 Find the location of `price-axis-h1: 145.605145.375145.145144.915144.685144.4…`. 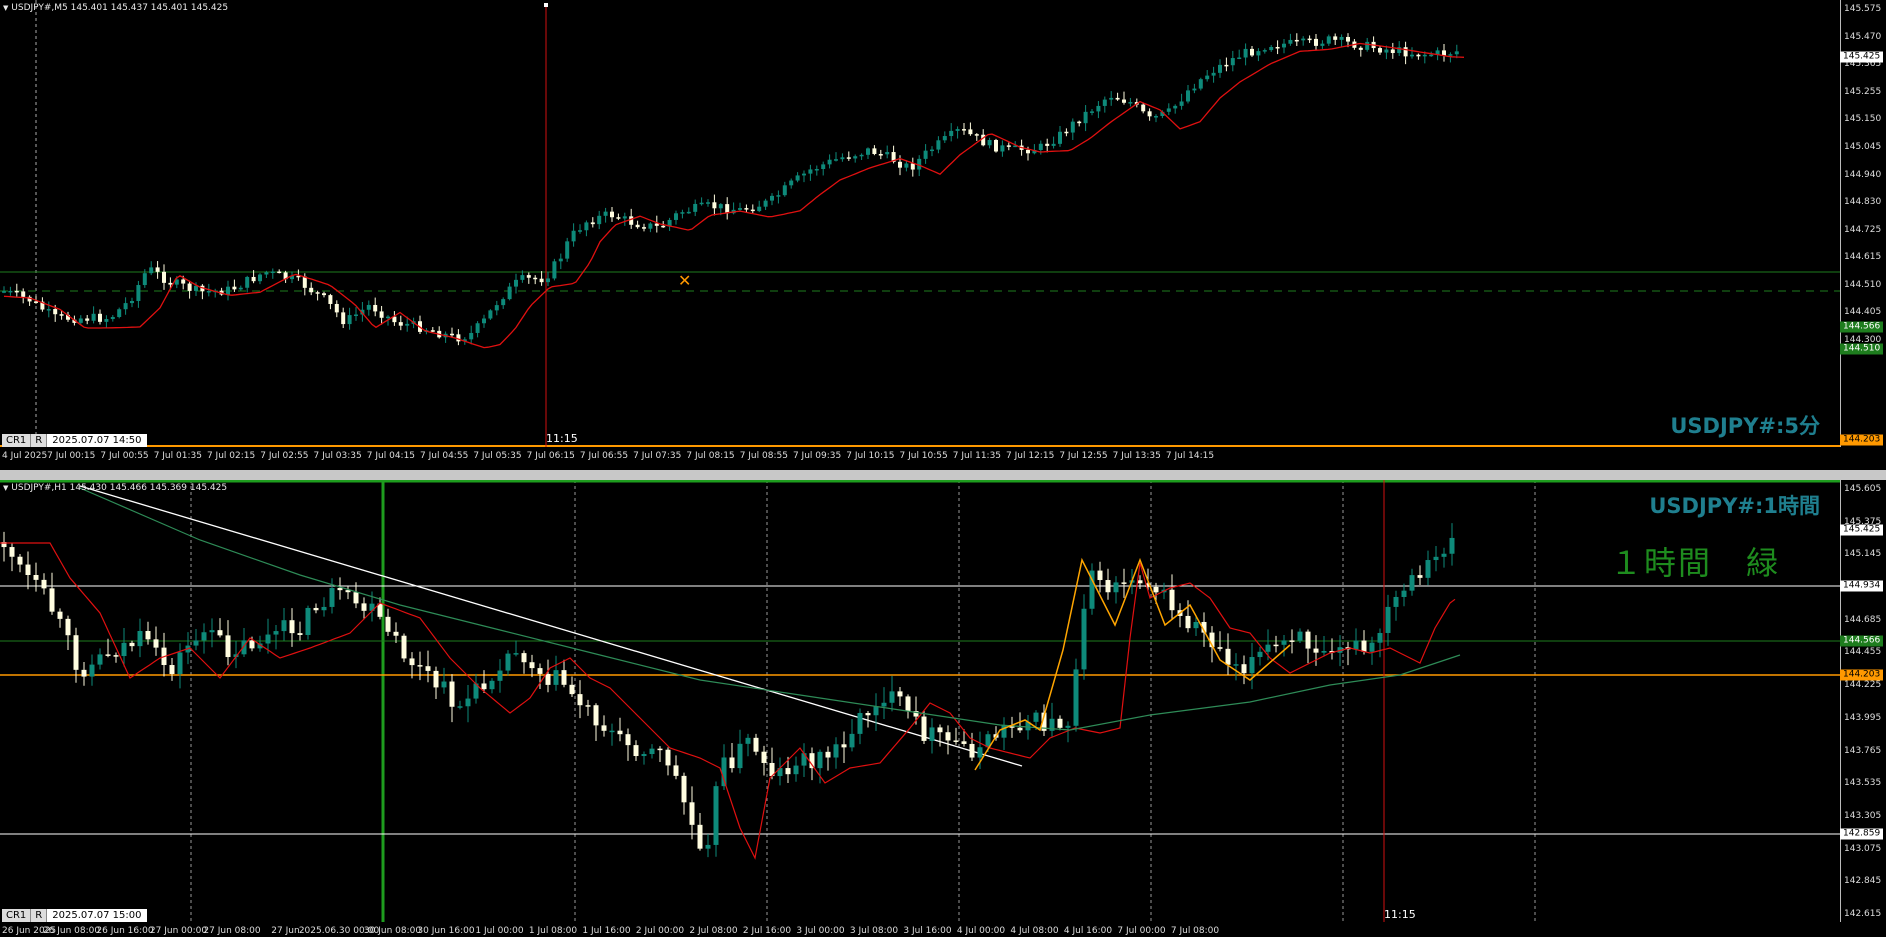

price-axis-h1: 145.605145.375145.145144.915144.685144.4… is located at coordinates (1863, 701).